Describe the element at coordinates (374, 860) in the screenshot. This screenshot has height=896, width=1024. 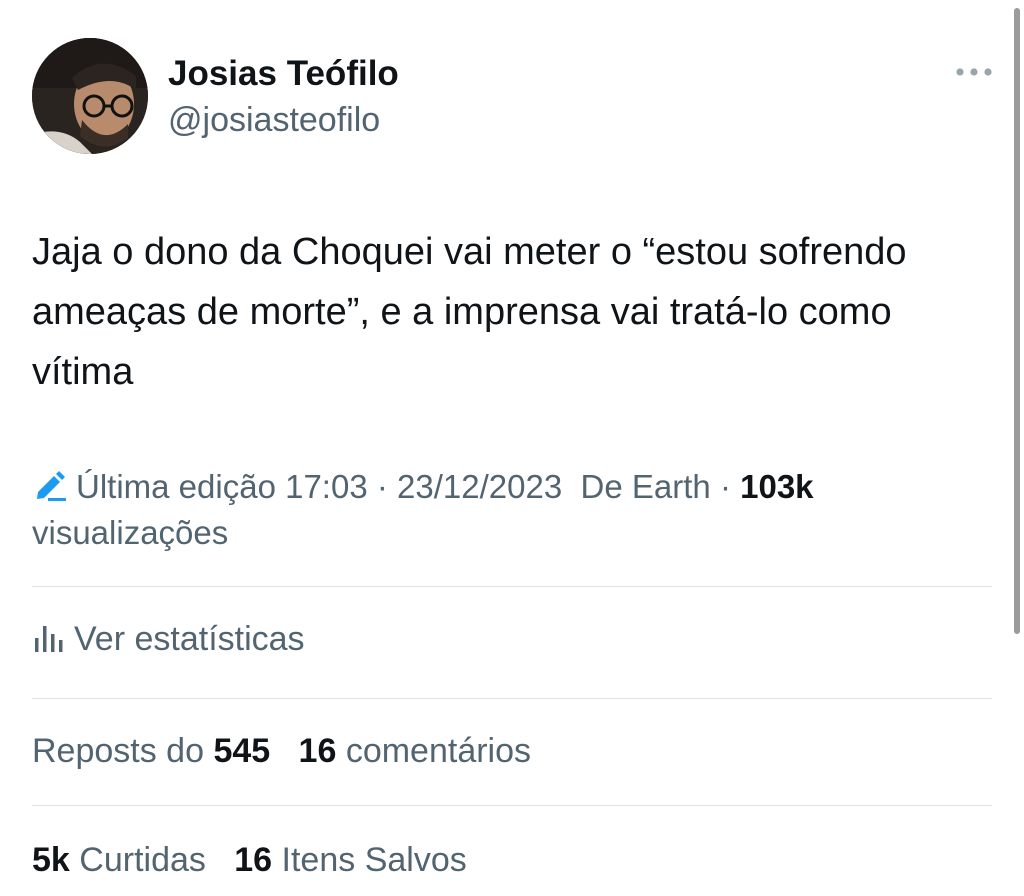
I see `saves-label: Itens Salvos` at that location.